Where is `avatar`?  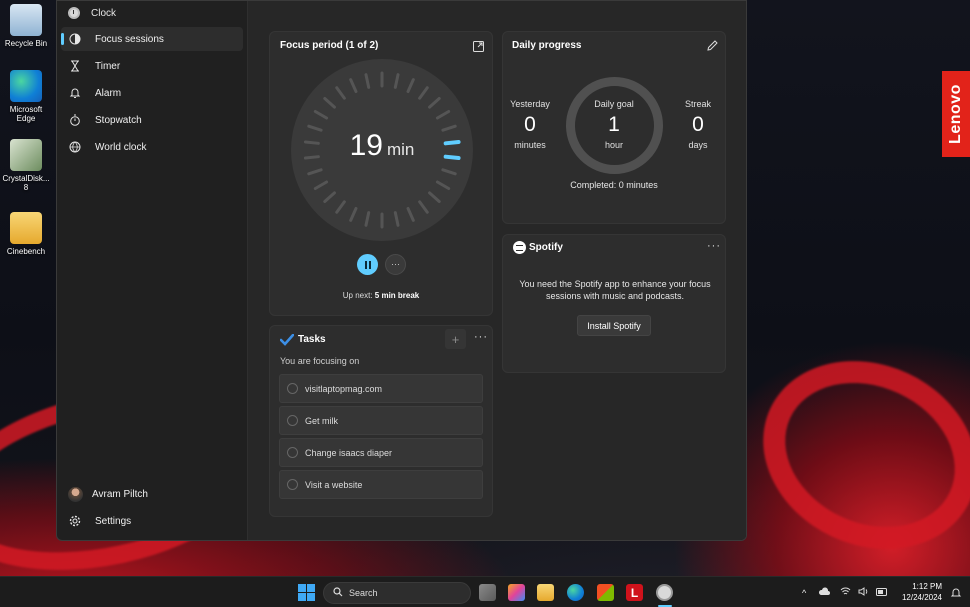
avatar is located at coordinates (75, 494).